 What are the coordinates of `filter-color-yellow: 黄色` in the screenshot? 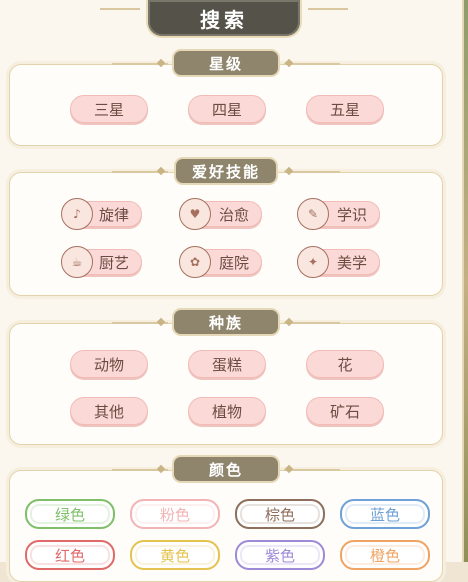 It's located at (175, 555).